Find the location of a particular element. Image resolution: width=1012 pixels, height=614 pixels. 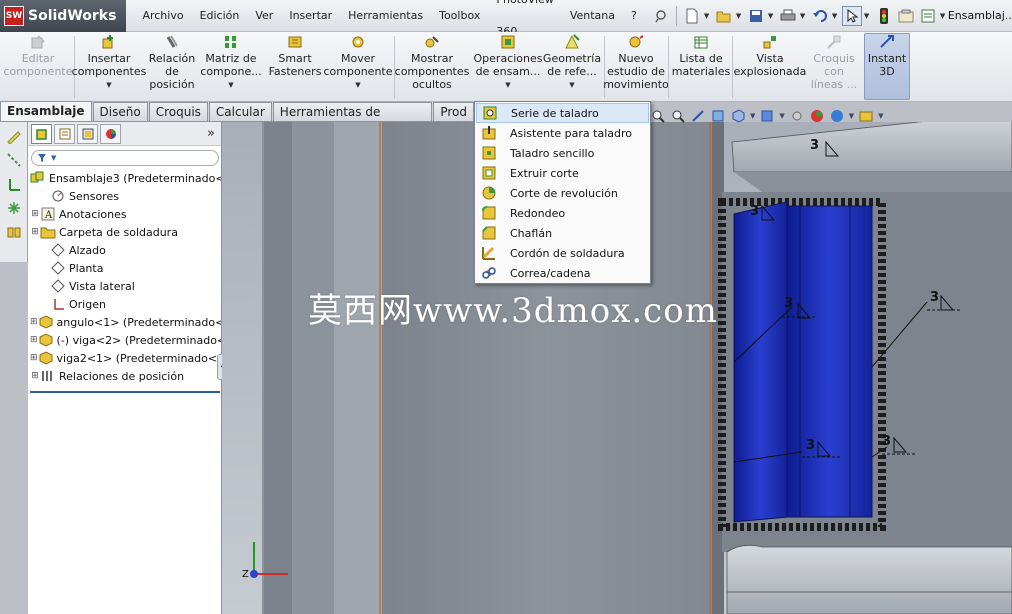

tree-item-vista-lateral: Vista lateral is located at coordinates (124, 286).